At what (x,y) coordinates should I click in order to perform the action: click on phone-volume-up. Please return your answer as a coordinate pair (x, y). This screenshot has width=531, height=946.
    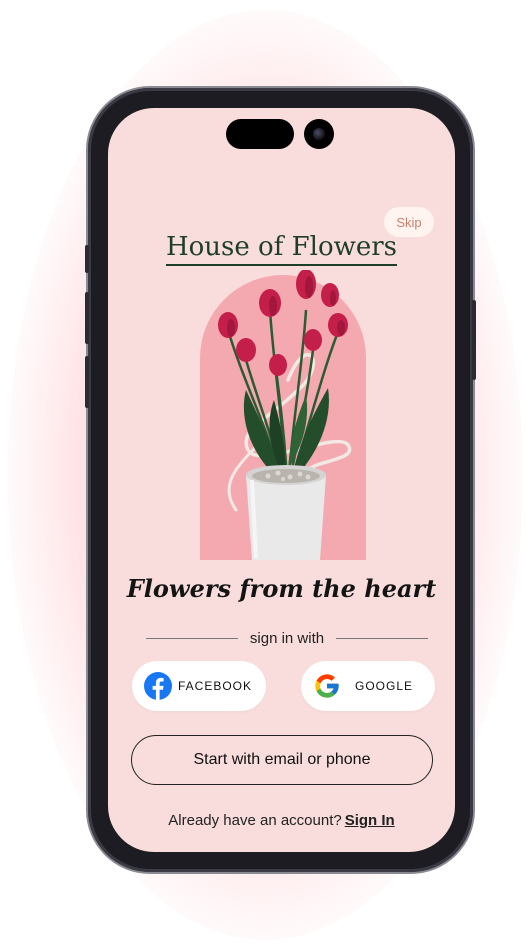
    Looking at the image, I should click on (87, 318).